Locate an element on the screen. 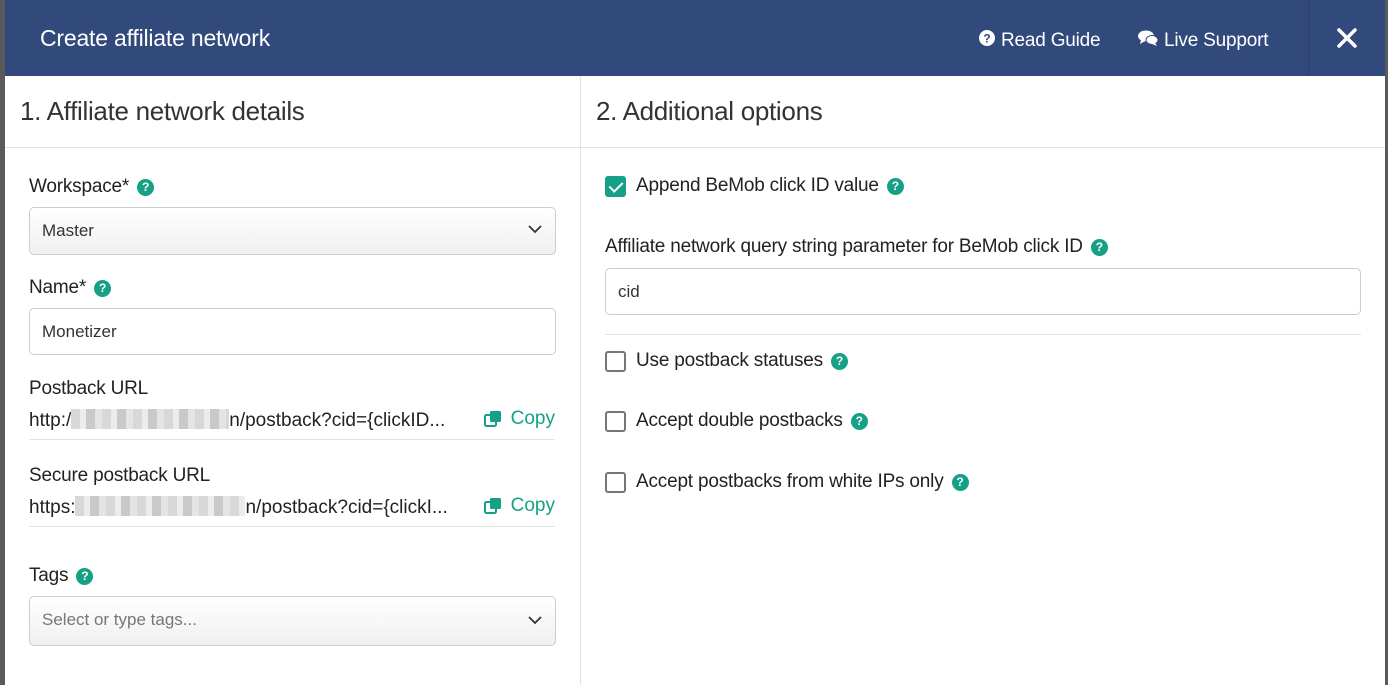 The height and width of the screenshot is (685, 1388). workspace-selected-value: Master is located at coordinates (68, 230).